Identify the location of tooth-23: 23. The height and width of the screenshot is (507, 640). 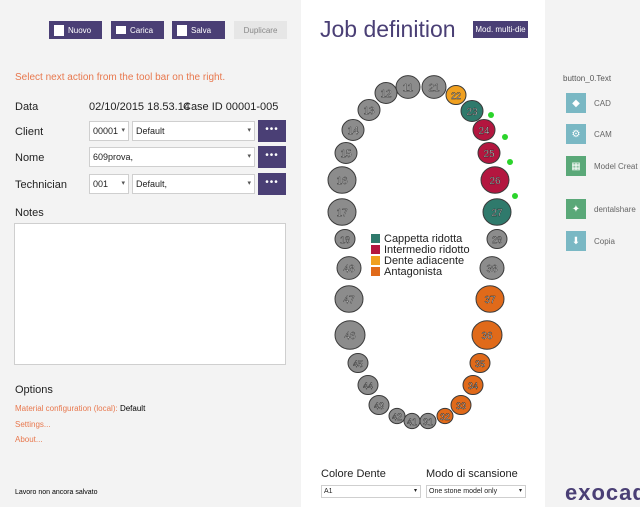
(472, 111).